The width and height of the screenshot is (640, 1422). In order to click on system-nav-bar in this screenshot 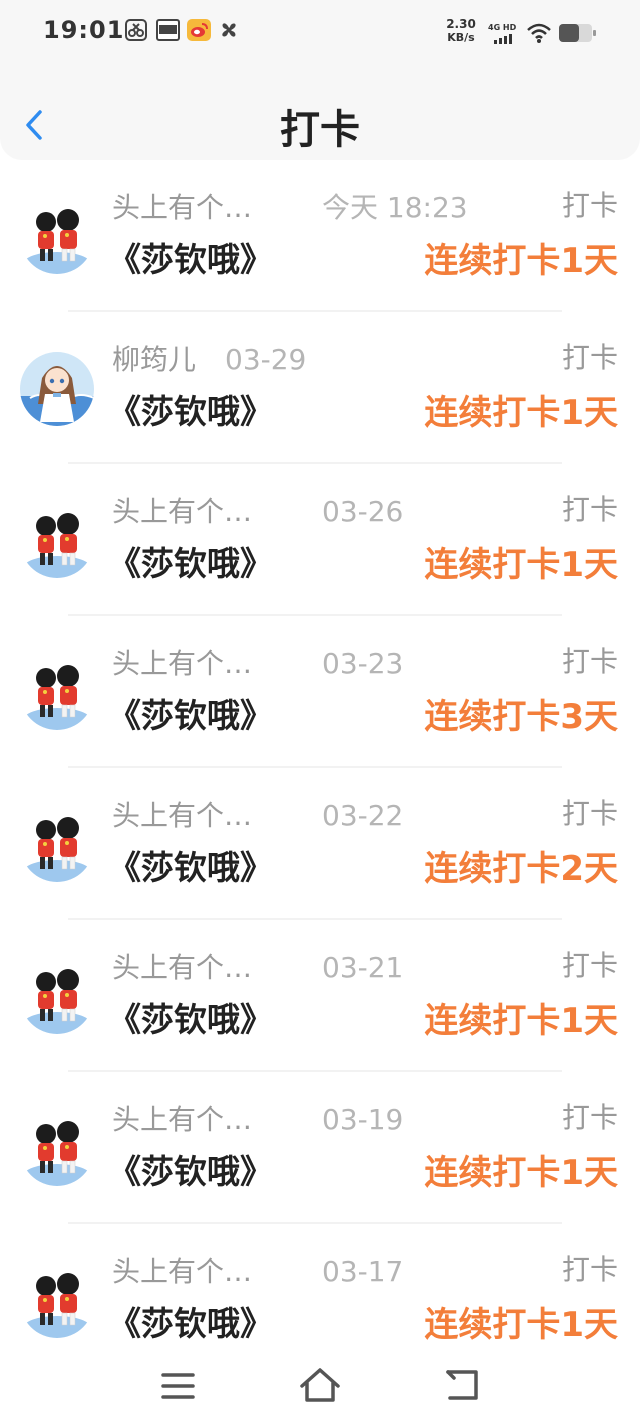, I will do `click(320, 1386)`.